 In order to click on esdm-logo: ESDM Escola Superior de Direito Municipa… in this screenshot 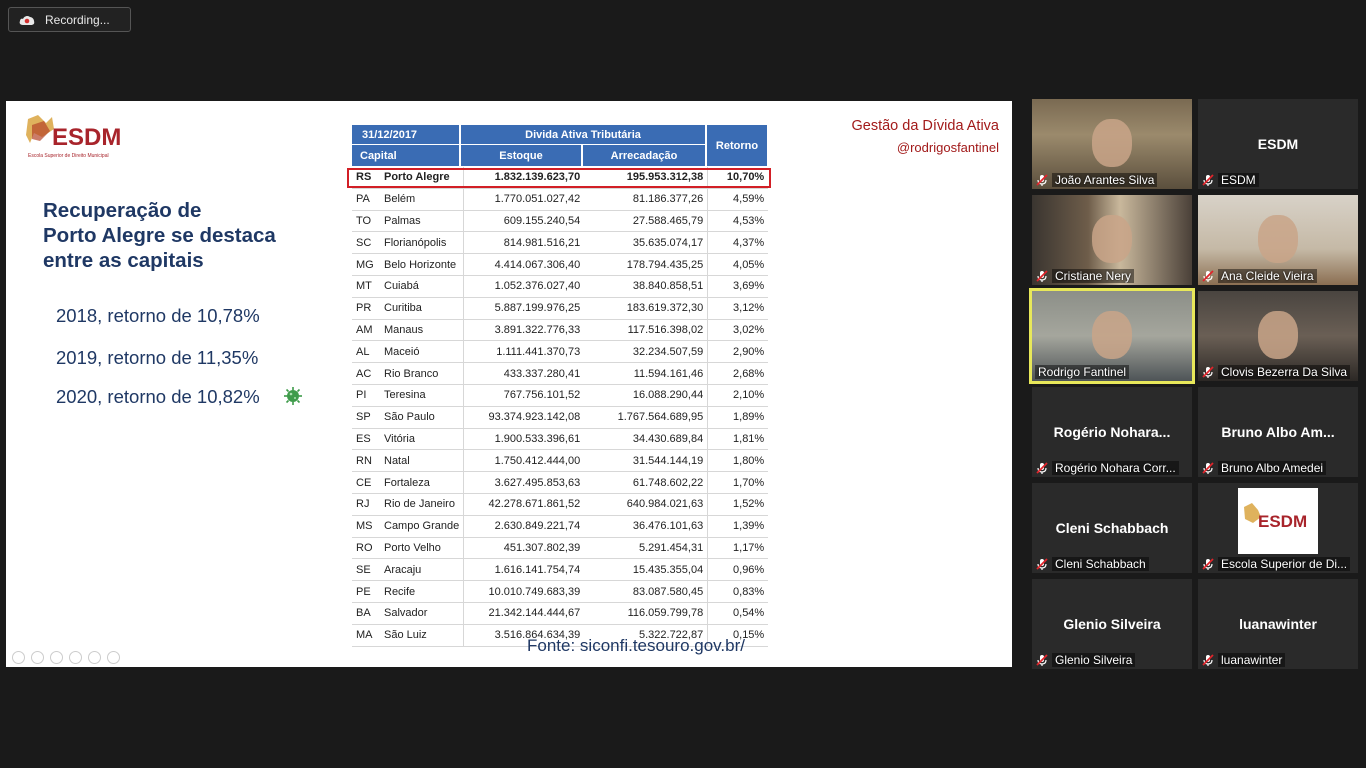, I will do `click(73, 137)`.